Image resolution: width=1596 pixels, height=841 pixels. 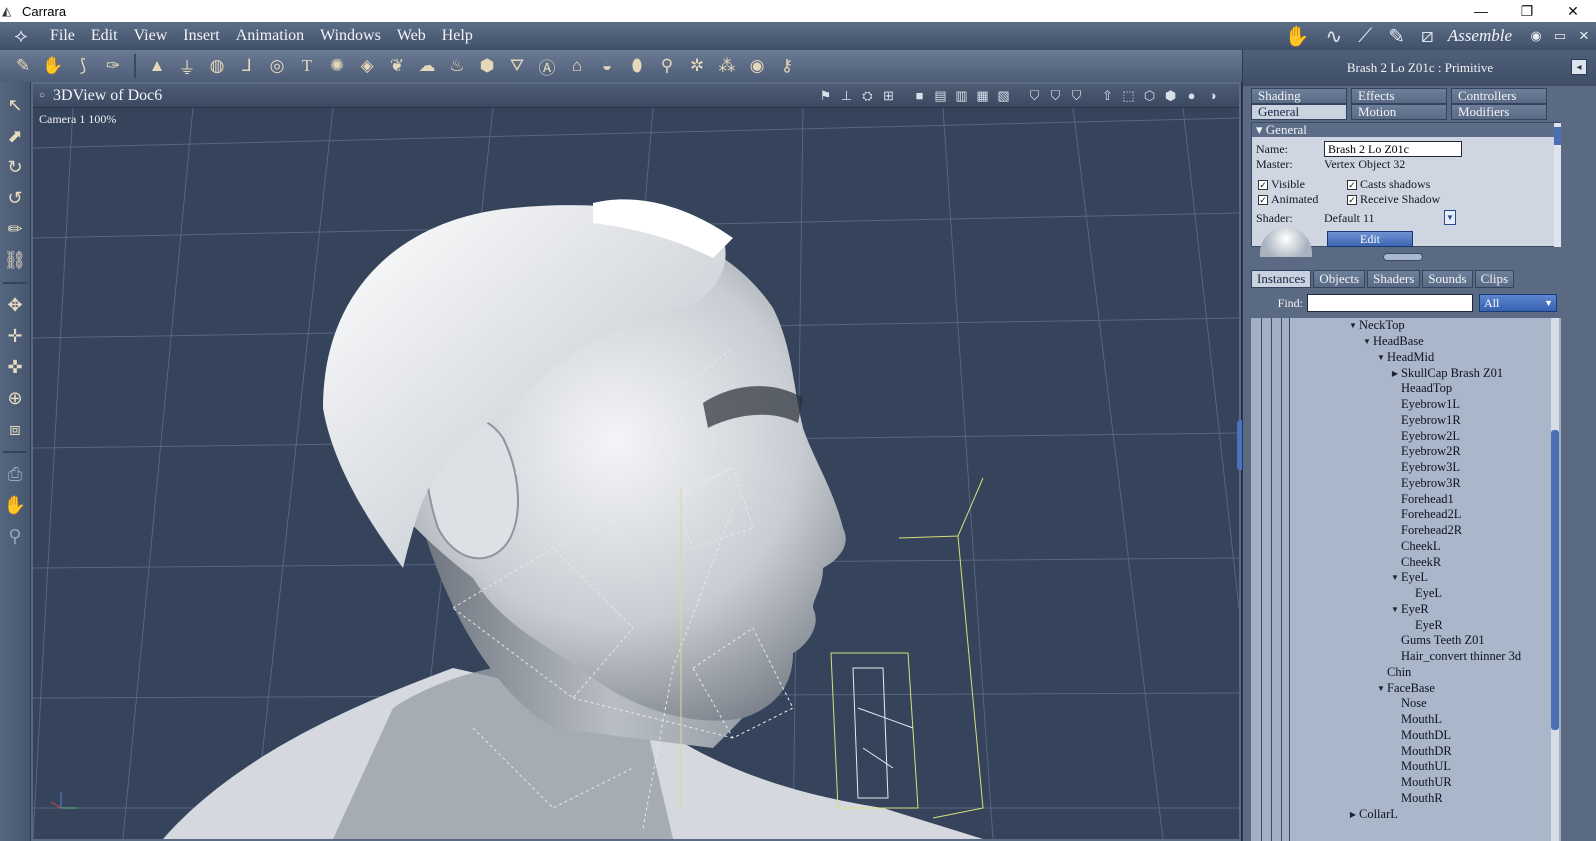 What do you see at coordinates (1416, 799) in the screenshot?
I see `tree-item: MouthR` at bounding box center [1416, 799].